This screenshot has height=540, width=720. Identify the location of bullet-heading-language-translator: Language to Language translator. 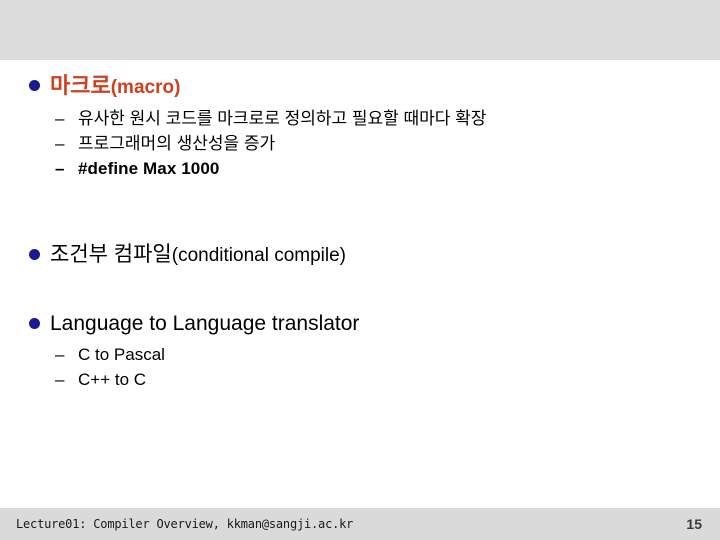
(204, 324).